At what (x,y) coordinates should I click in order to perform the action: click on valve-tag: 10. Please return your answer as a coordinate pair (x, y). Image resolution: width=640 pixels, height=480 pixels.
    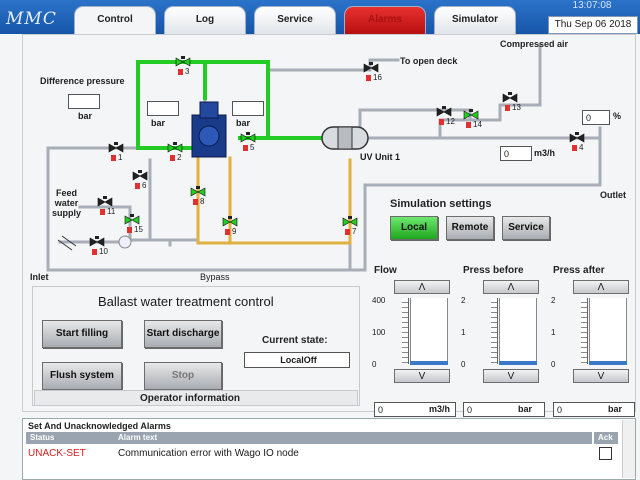
    Looking at the image, I should click on (103, 251).